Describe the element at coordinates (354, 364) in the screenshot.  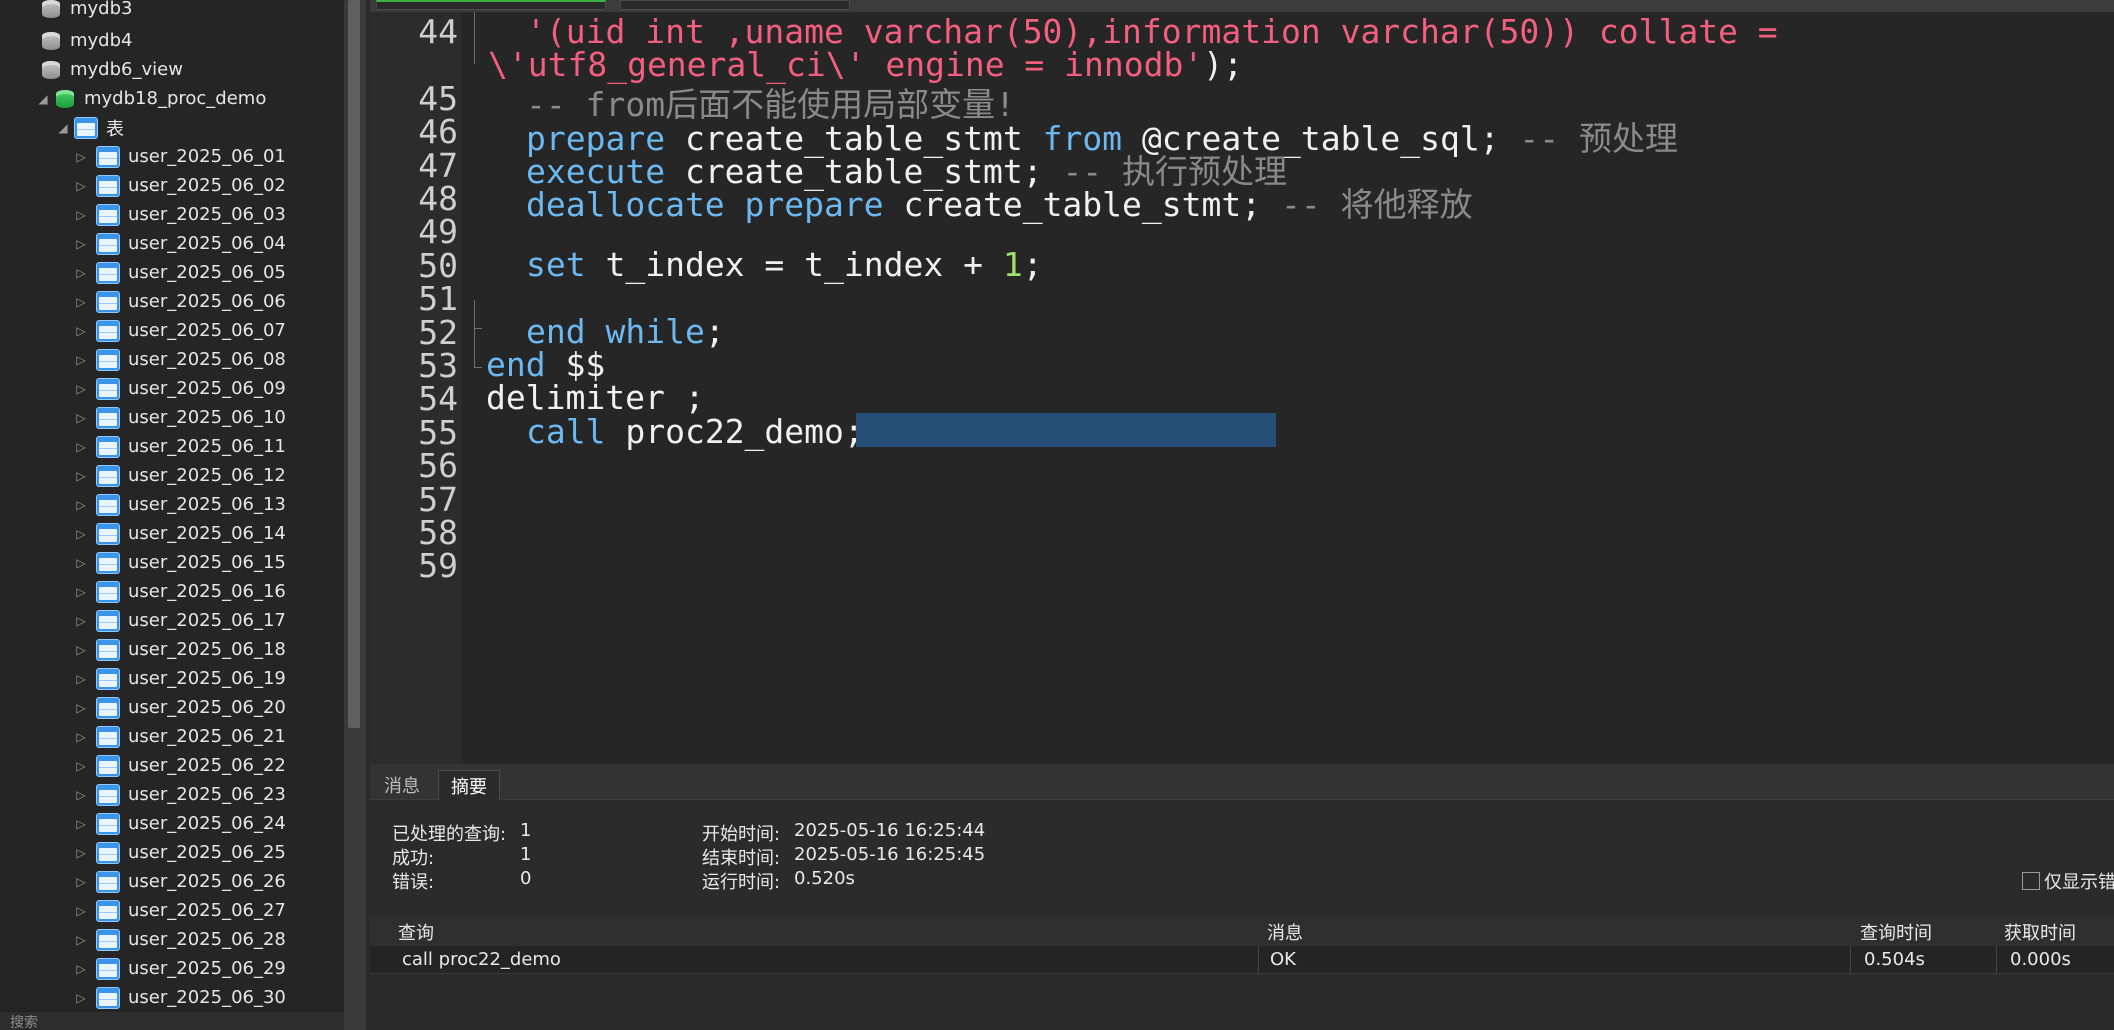
I see `sidebar-scrollbar-thumb` at that location.